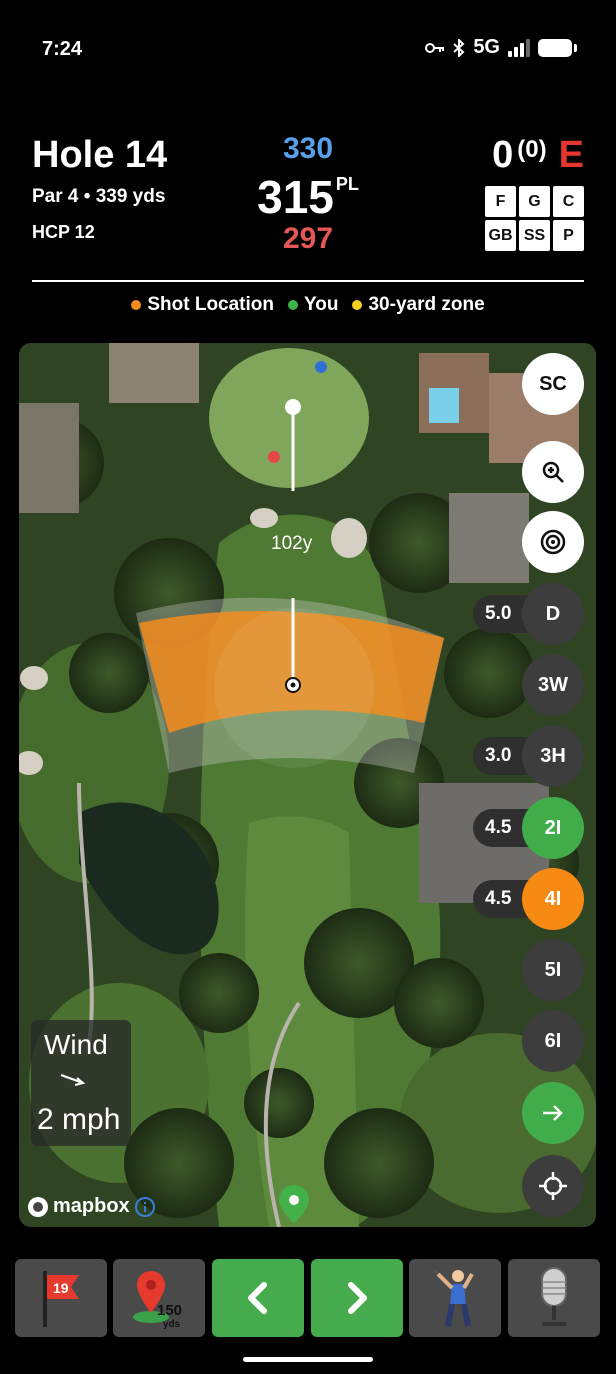 The height and width of the screenshot is (1374, 616). I want to click on distance-marker-button: 150 yds, so click(159, 1298).